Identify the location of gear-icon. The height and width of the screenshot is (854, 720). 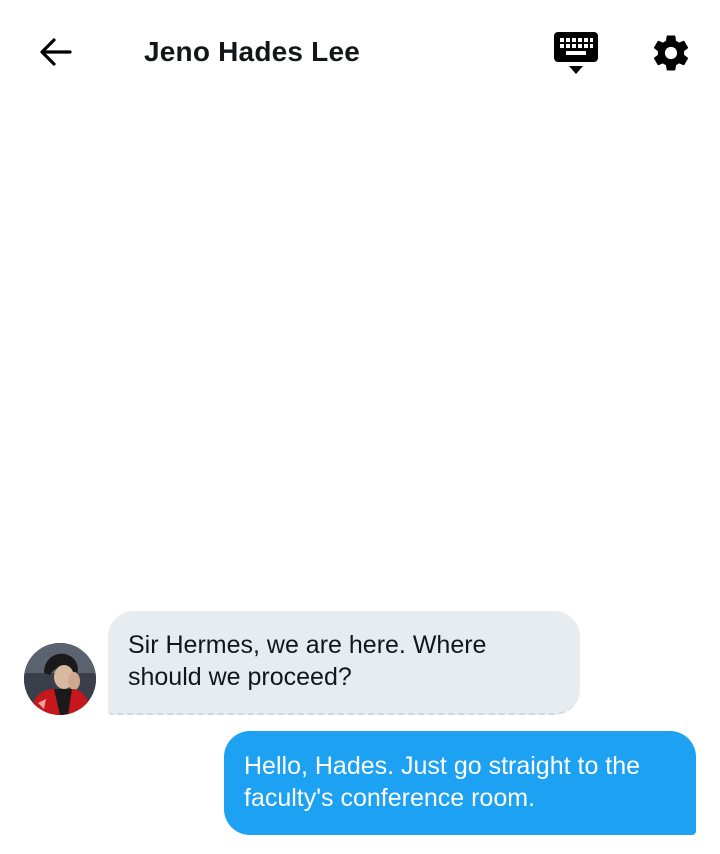
(671, 53).